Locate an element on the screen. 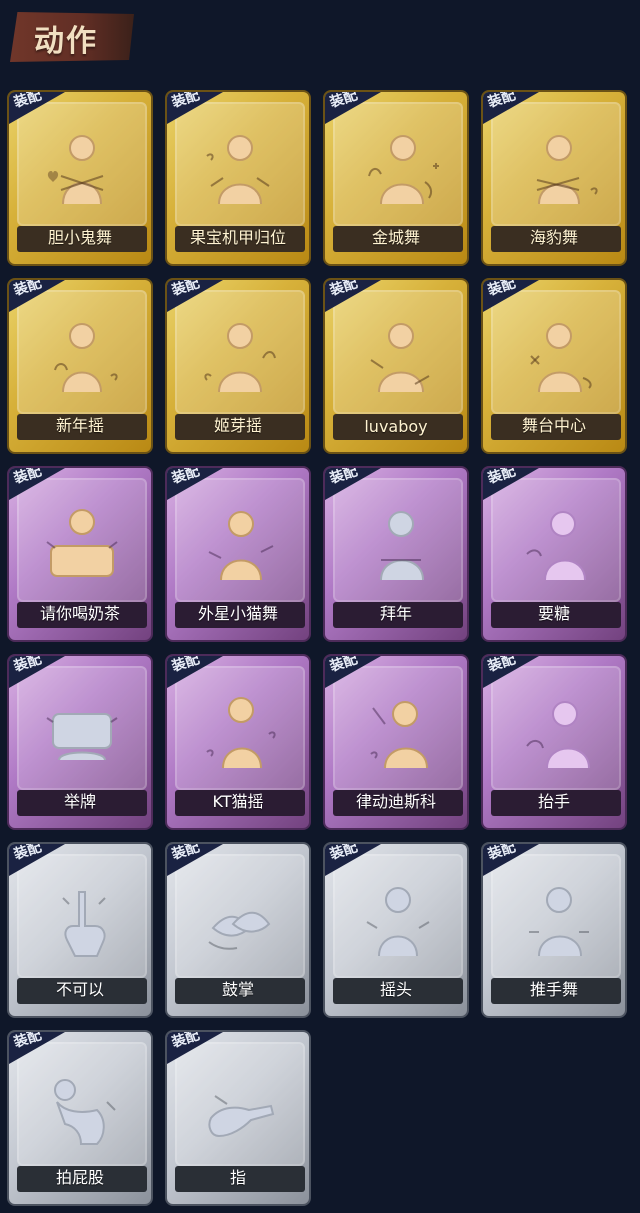 The height and width of the screenshot is (1213, 640). action-label: 外星小猫舞 is located at coordinates (237, 613).